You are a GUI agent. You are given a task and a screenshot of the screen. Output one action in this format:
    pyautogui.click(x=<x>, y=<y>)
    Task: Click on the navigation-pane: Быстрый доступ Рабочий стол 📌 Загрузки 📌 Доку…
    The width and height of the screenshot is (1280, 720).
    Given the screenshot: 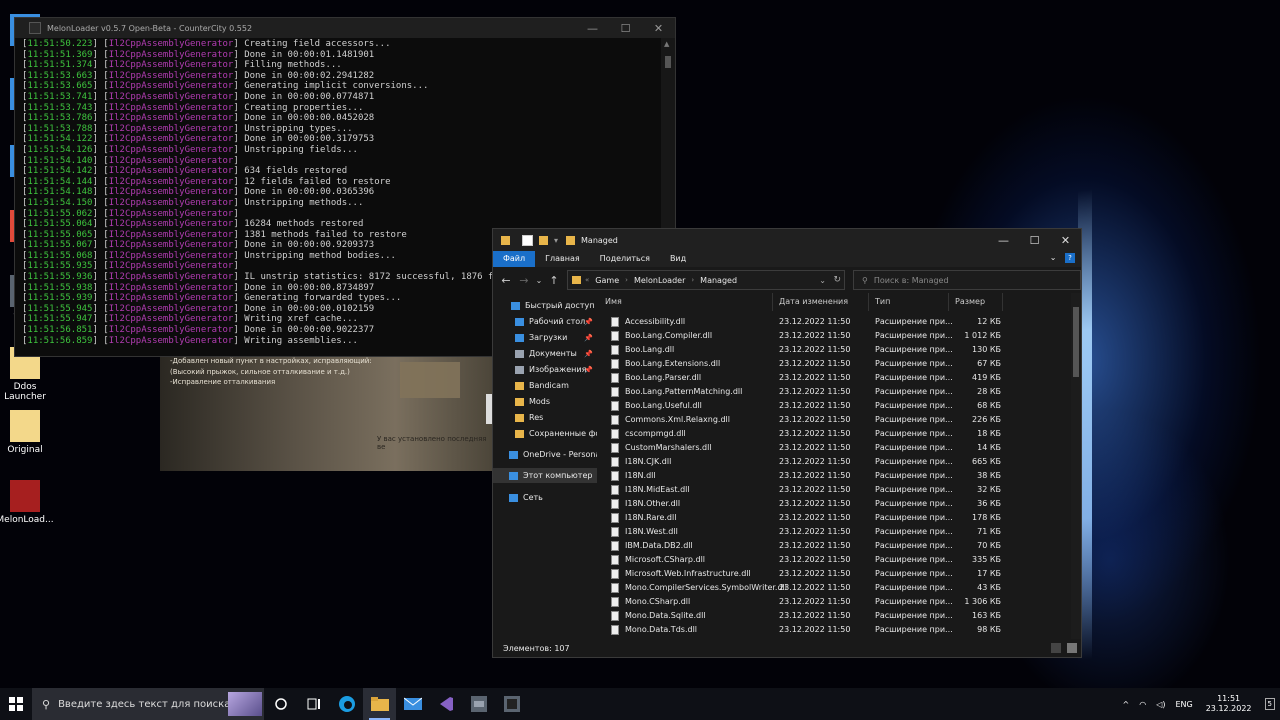 What is the action you would take?
    pyautogui.click(x=545, y=466)
    